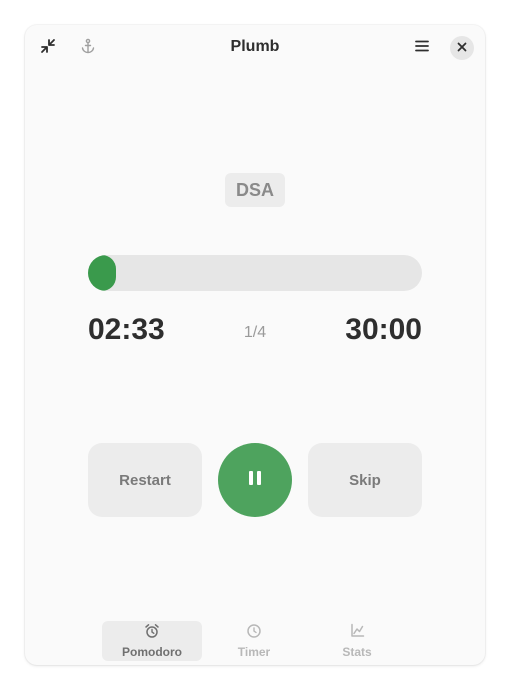  Describe the element at coordinates (255, 273) in the screenshot. I see `progress-bar` at that location.